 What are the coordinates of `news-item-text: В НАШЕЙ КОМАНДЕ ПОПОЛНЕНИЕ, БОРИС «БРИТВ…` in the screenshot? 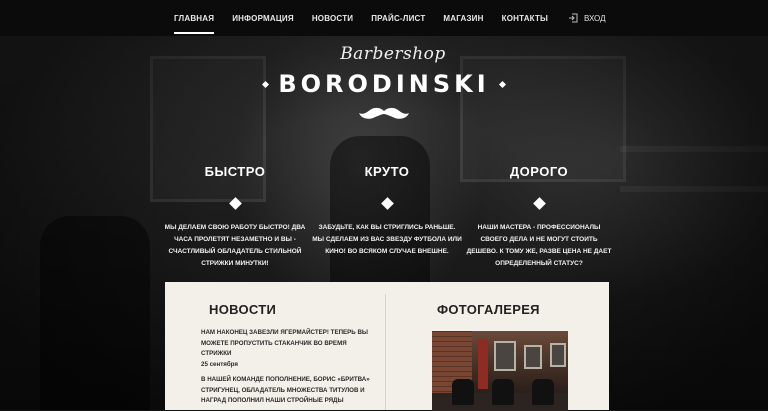 It's located at (285, 390).